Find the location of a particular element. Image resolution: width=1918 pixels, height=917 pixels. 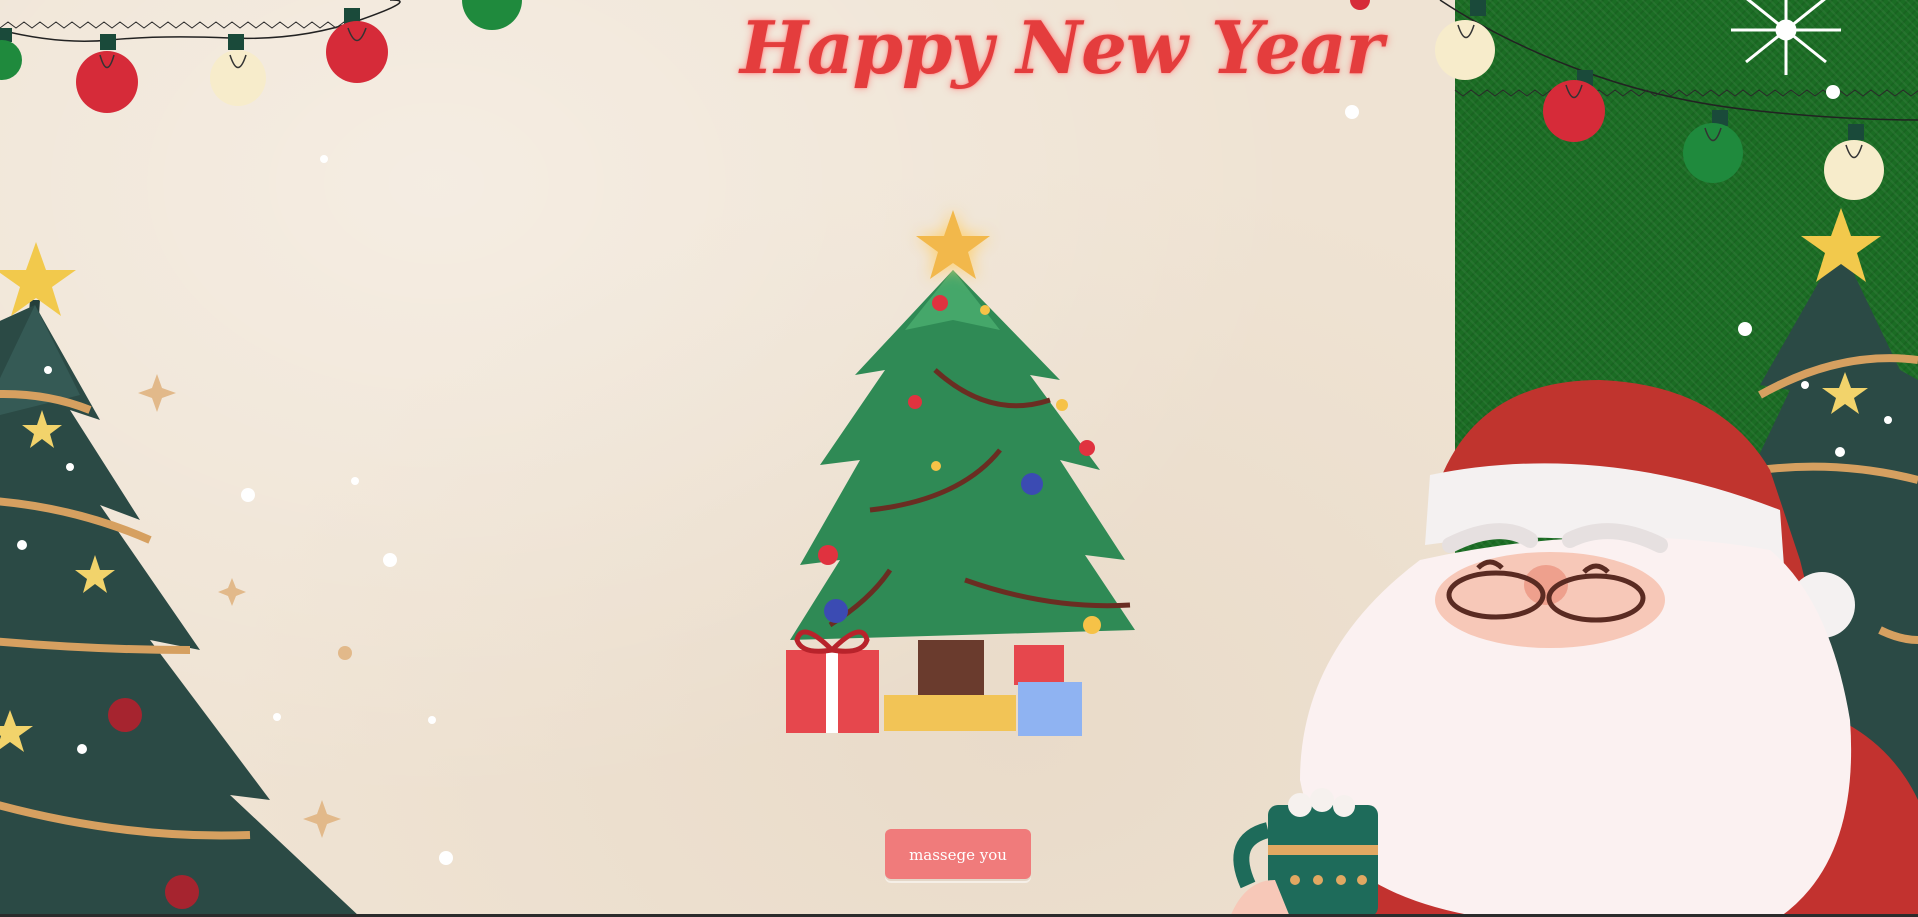

message-button: massege you is located at coordinates (958, 854).